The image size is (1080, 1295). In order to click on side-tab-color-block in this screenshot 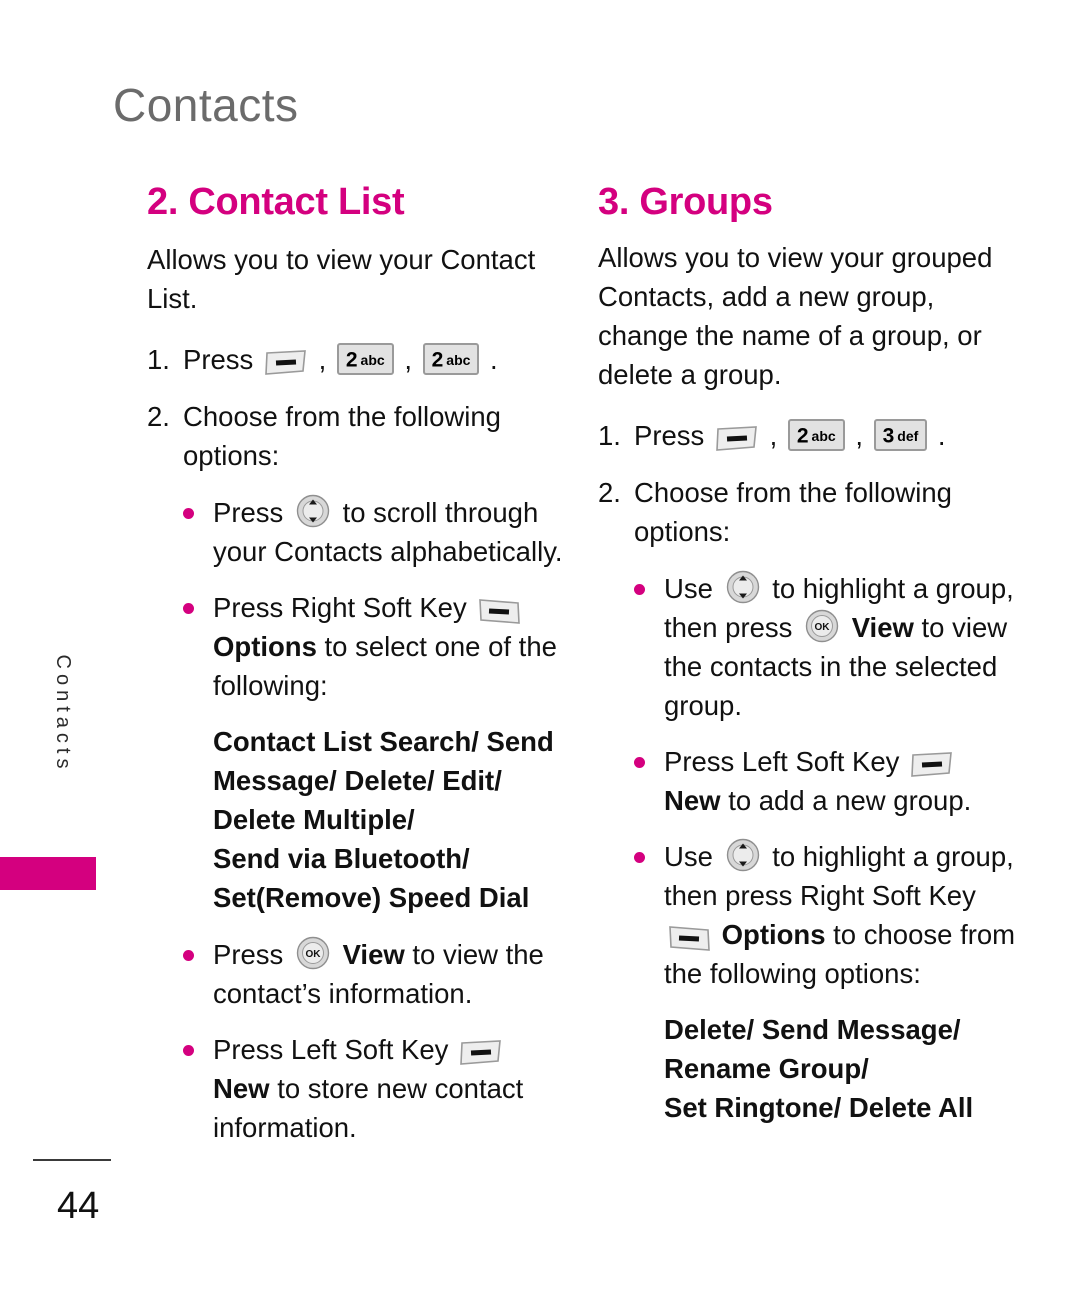, I will do `click(48, 873)`.